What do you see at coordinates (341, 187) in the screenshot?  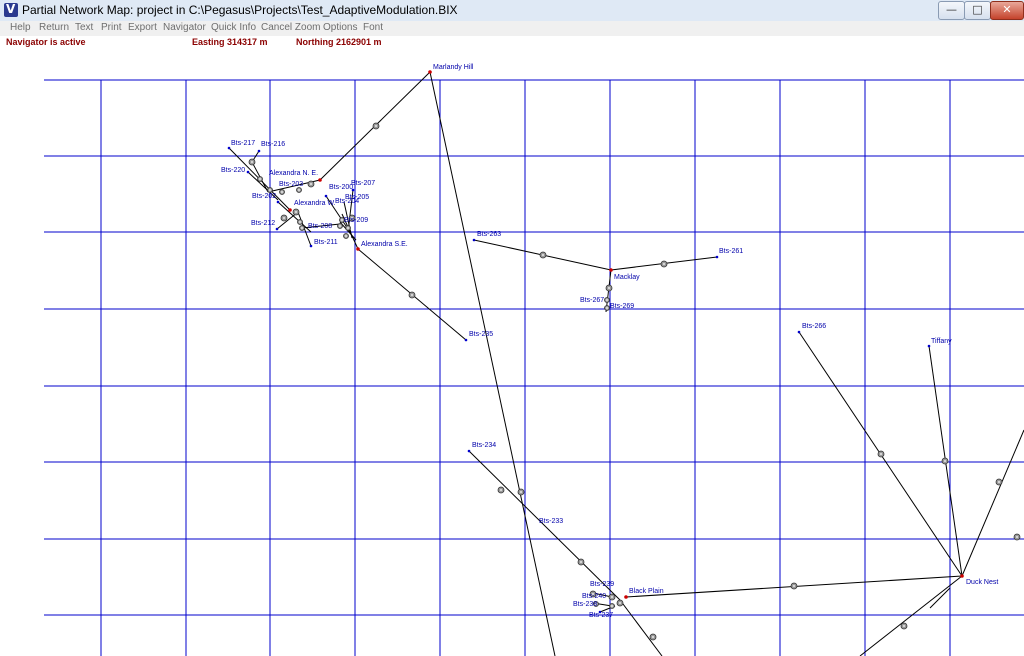 I see `label-bts-200: Bts-200` at bounding box center [341, 187].